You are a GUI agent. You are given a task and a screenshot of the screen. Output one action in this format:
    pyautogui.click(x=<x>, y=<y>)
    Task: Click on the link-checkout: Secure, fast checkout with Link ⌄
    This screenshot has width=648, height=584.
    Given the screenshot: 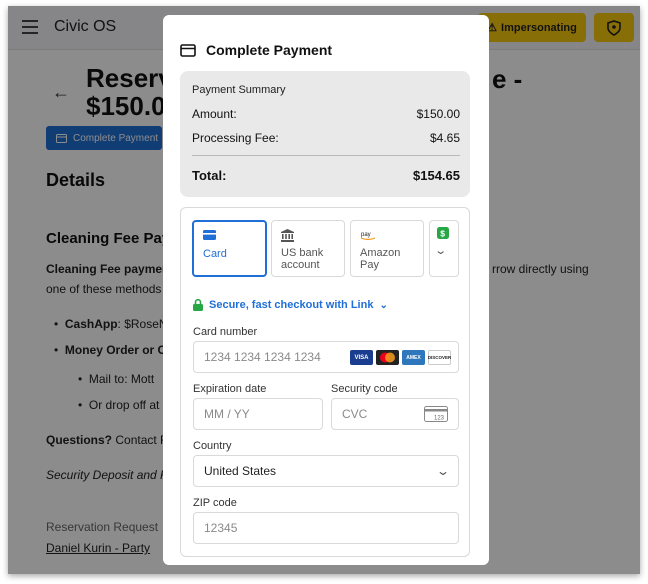 What is the action you would take?
    pyautogui.click(x=290, y=305)
    